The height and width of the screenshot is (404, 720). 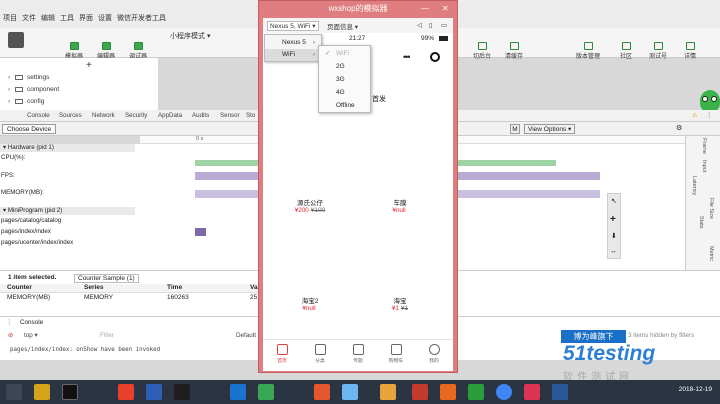 I want to click on menu-item-3g: 3G, so click(x=344, y=80).